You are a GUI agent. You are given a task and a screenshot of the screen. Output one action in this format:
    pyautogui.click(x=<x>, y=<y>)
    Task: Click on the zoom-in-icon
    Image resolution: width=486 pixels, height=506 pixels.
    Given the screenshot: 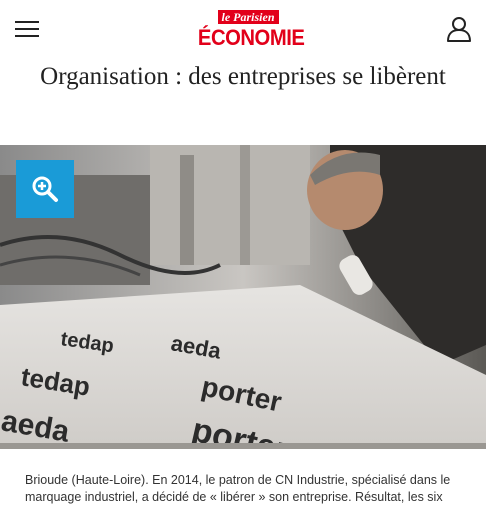 What is the action you would take?
    pyautogui.click(x=45, y=189)
    